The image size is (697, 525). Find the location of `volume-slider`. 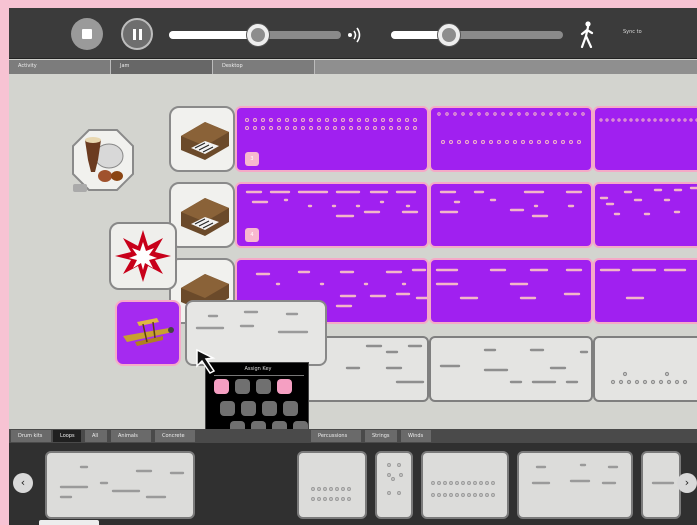

volume-slider is located at coordinates (255, 35).